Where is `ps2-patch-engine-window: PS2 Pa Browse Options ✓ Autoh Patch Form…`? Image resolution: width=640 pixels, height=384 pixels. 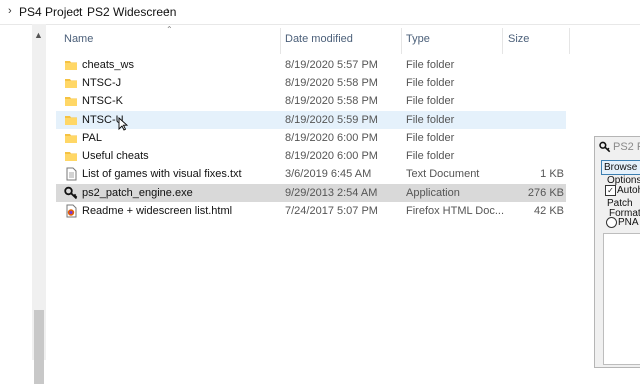 ps2-patch-engine-window: PS2 Pa Browse Options ✓ Autoh Patch Form… is located at coordinates (617, 252).